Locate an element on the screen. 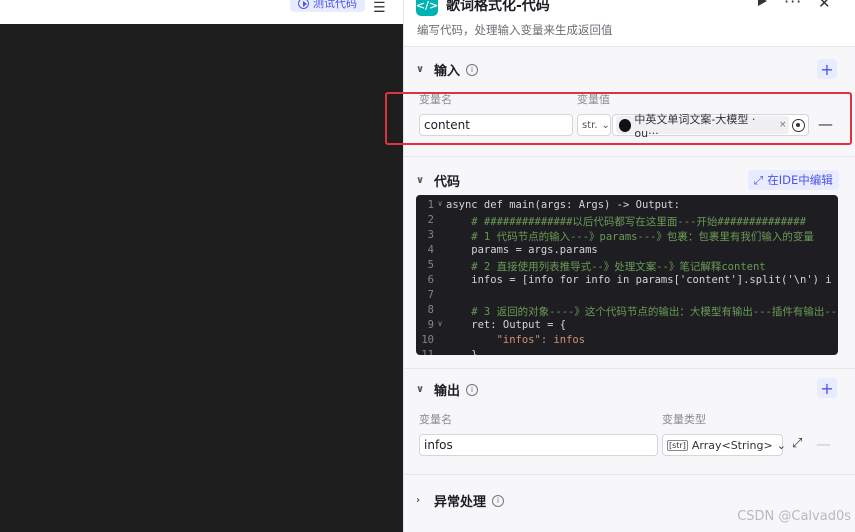 Image resolution: width=855 pixels, height=532 pixels. code-line: 1 ∨ async def main(args: Args) -> Output: is located at coordinates (627, 206).